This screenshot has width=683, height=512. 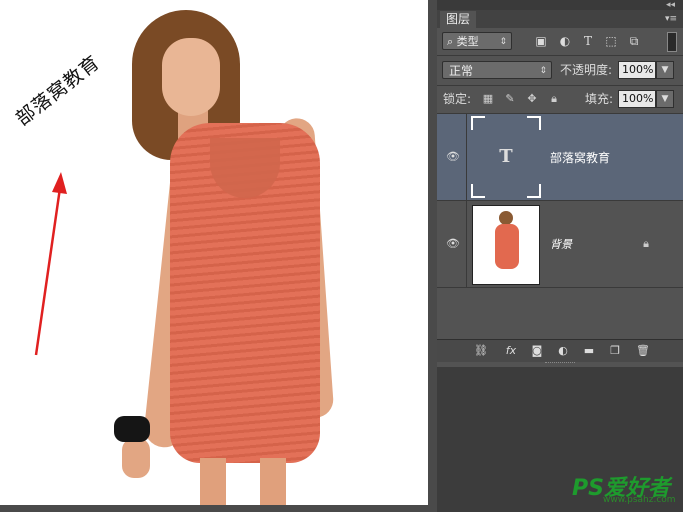 I want to click on type-filter-icon: T, so click(x=588, y=41).